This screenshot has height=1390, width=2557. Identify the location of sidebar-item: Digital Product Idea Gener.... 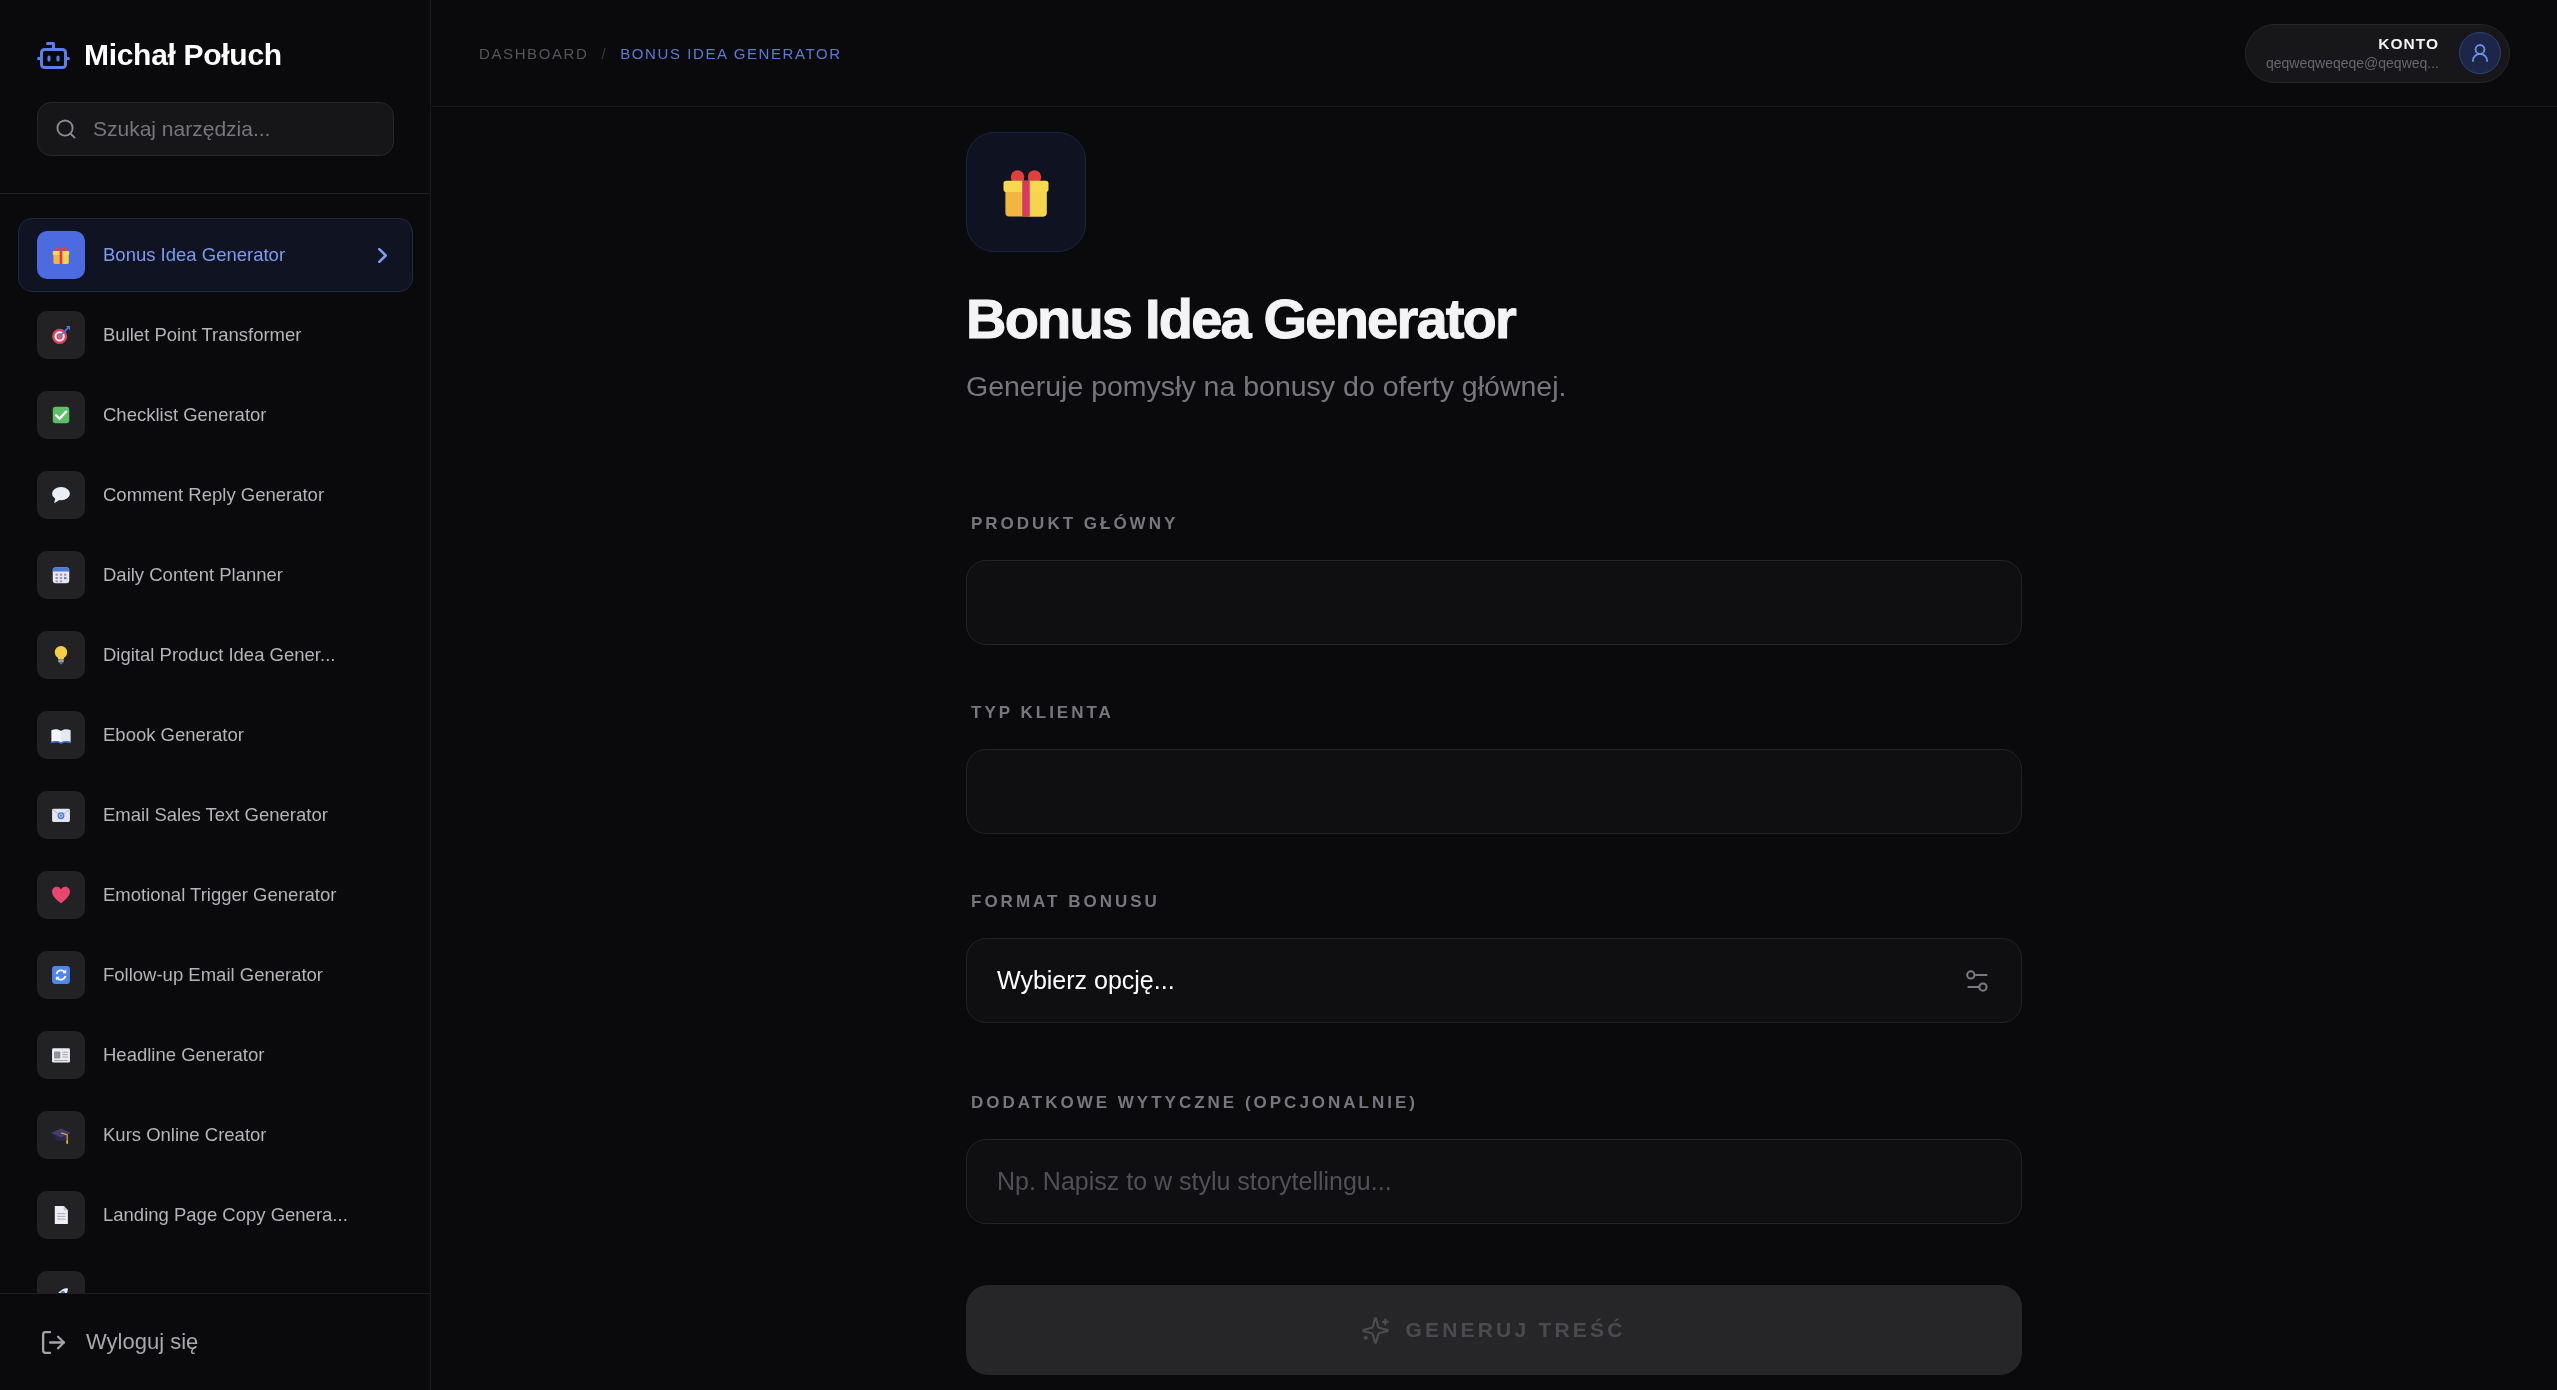
(215, 655).